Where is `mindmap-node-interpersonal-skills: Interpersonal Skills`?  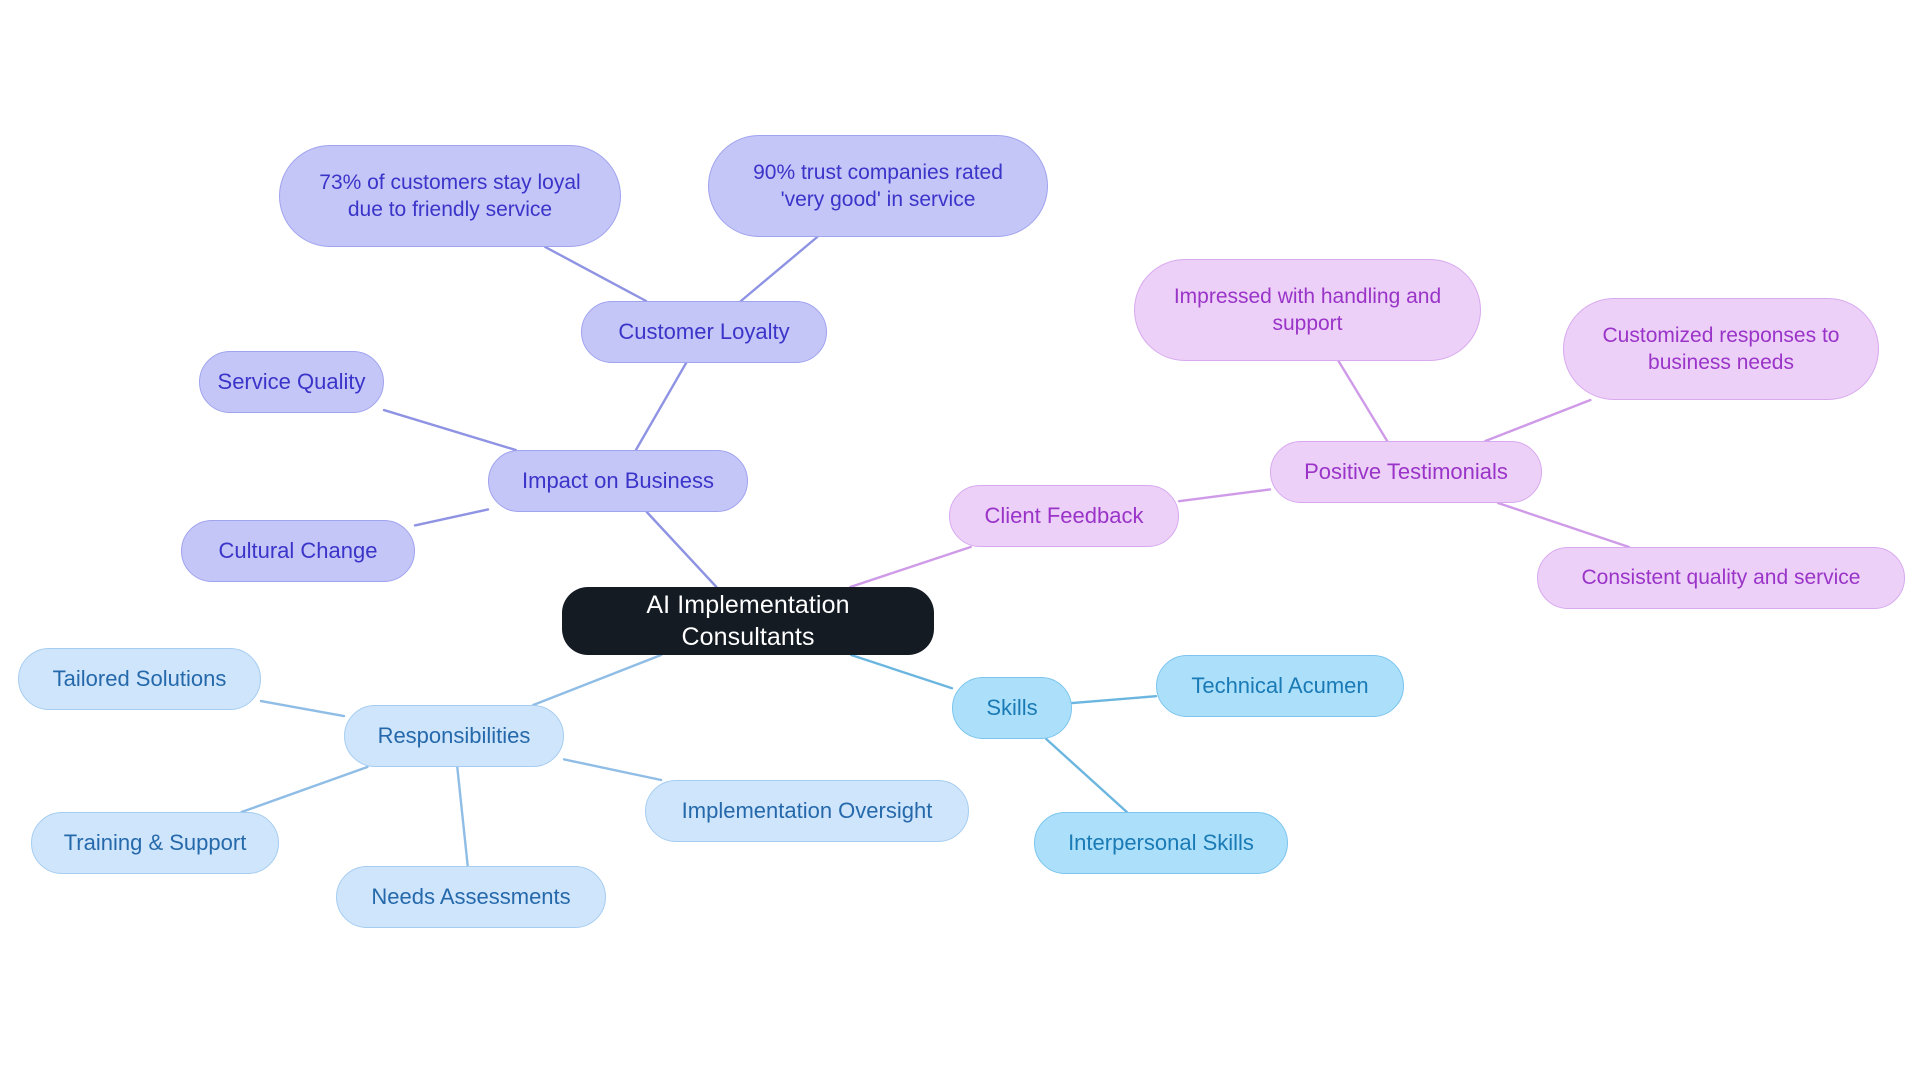 mindmap-node-interpersonal-skills: Interpersonal Skills is located at coordinates (1161, 843).